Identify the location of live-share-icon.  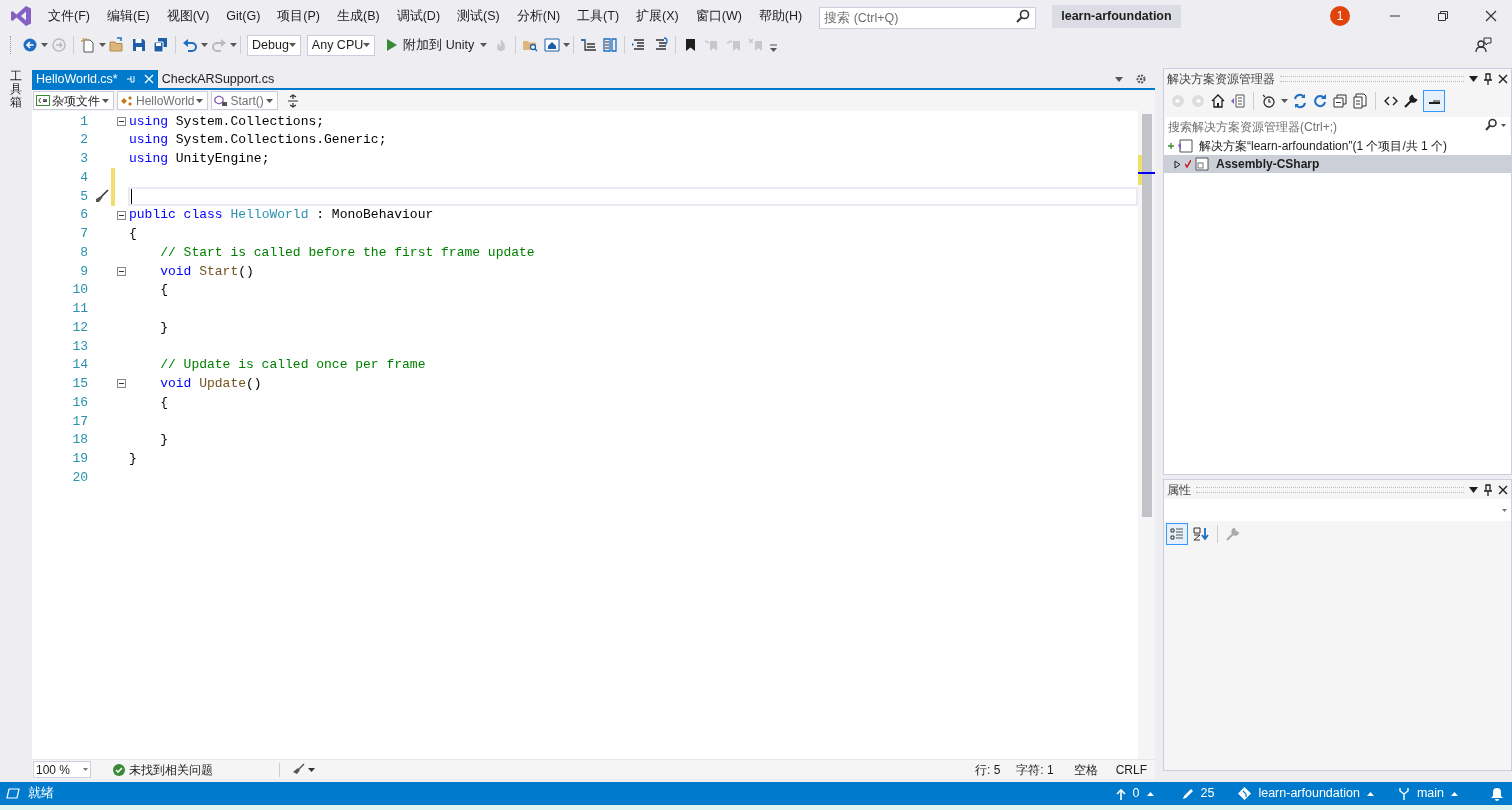
(1483, 45).